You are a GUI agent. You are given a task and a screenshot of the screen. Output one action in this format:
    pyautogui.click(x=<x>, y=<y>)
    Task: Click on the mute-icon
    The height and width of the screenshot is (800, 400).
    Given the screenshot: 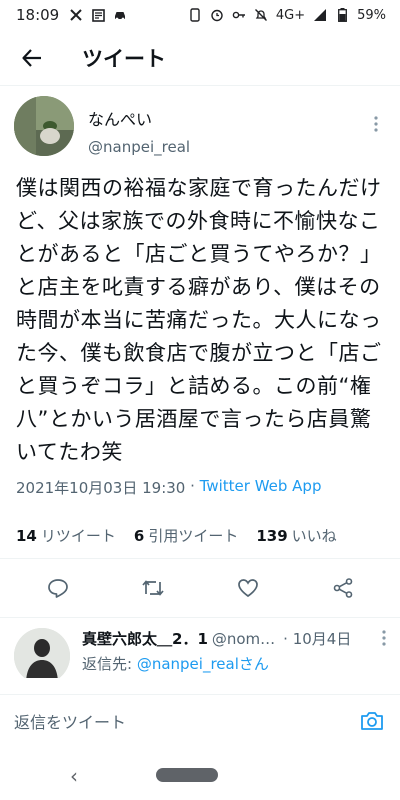 What is the action you would take?
    pyautogui.click(x=261, y=15)
    